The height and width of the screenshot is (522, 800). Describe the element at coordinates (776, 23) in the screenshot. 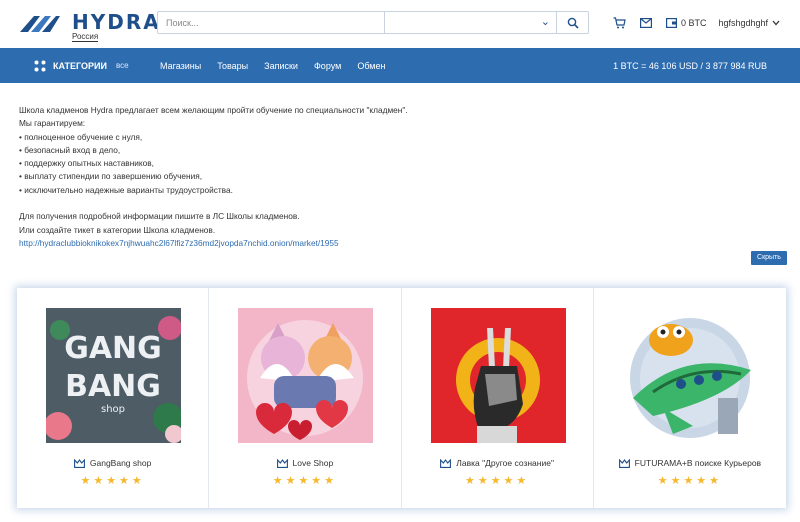

I see `chevron-down-icon` at that location.